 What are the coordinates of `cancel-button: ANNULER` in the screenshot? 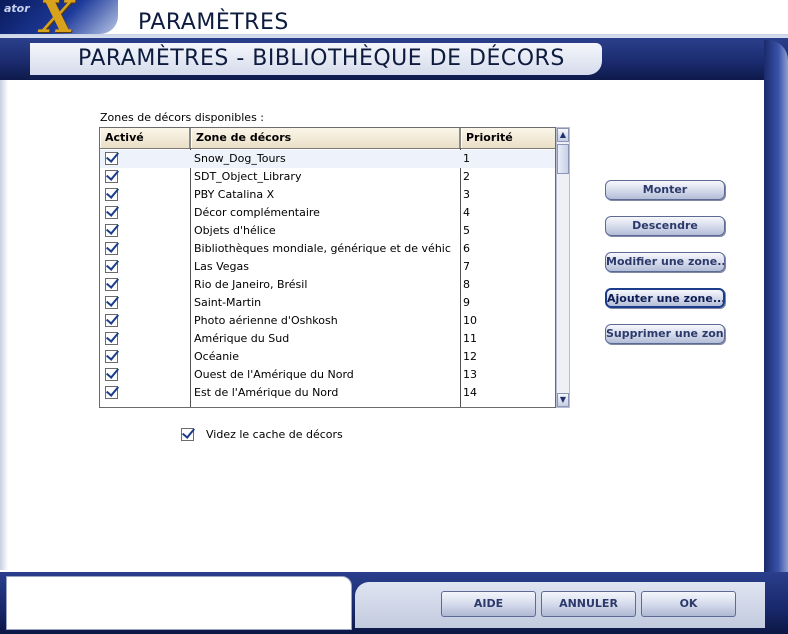 It's located at (588, 604).